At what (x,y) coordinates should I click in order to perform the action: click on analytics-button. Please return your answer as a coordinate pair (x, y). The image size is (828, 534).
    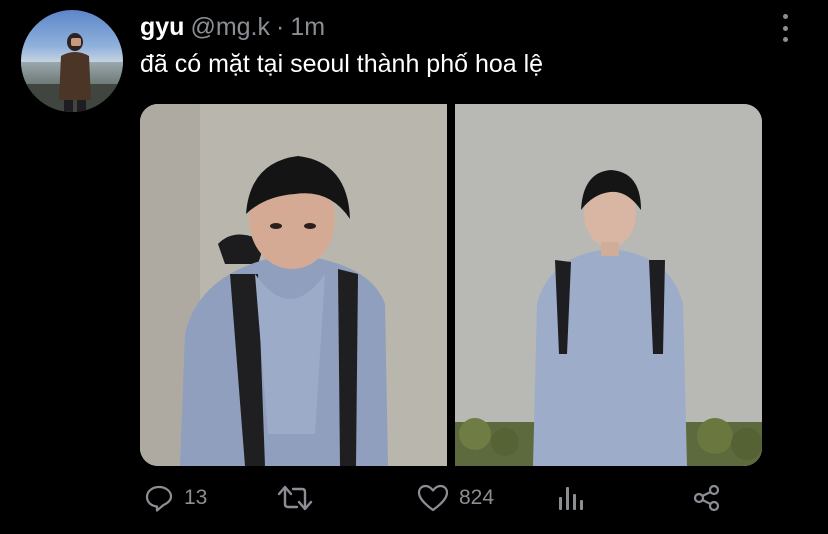
    Looking at the image, I should click on (571, 498).